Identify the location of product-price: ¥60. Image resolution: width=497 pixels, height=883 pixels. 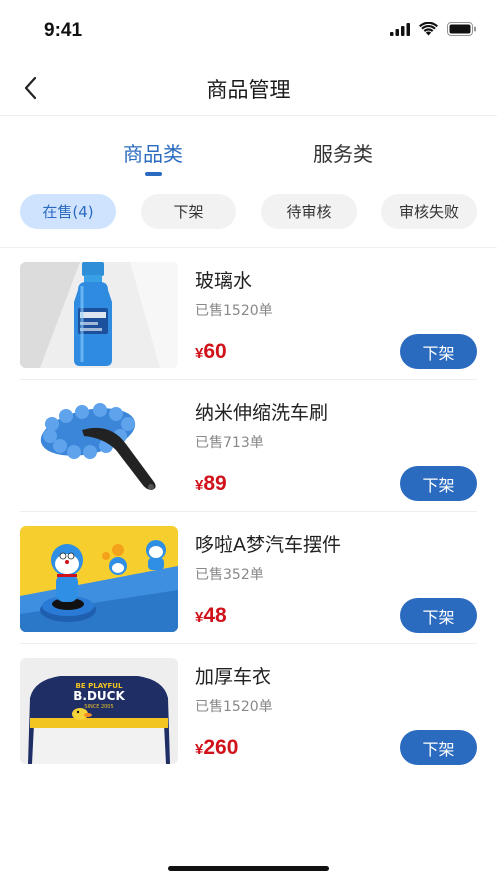
(211, 352).